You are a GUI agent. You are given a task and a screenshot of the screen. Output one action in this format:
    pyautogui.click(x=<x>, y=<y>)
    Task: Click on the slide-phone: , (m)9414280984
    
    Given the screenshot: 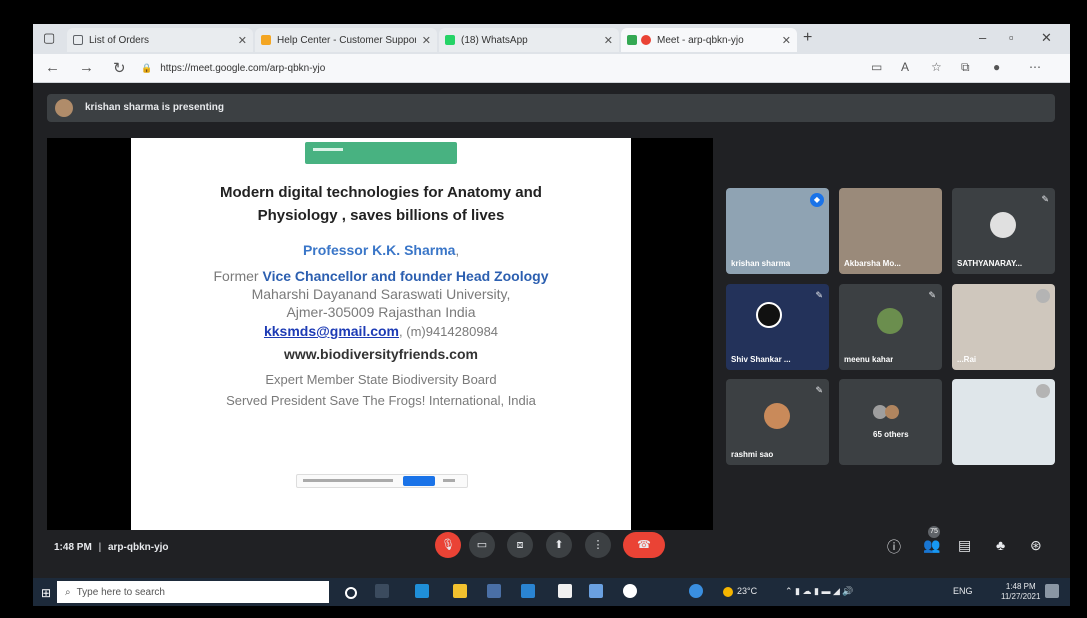 What is the action you would take?
    pyautogui.click(x=449, y=331)
    